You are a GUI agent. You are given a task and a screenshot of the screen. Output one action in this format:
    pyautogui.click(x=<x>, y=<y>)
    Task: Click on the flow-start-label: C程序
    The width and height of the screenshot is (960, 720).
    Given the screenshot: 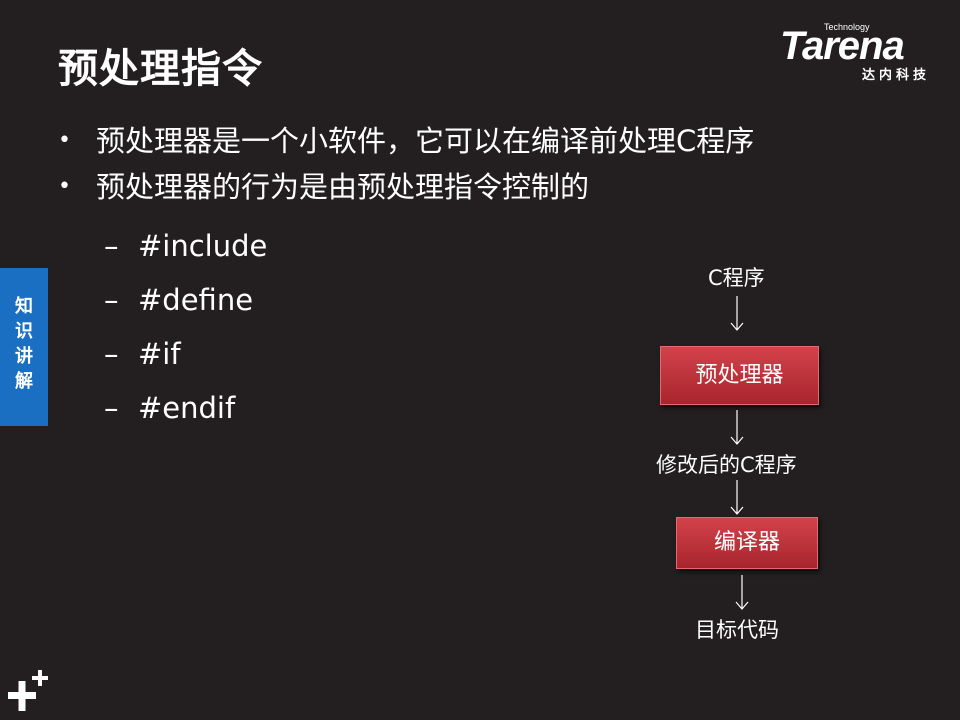 What is the action you would take?
    pyautogui.click(x=736, y=278)
    